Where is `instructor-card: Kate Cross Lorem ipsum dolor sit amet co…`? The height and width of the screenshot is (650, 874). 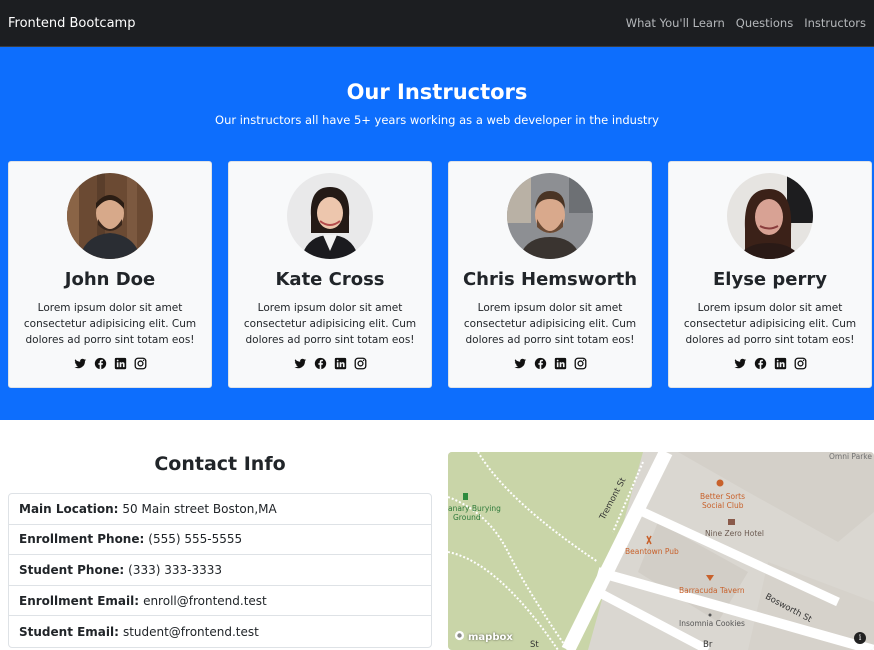 instructor-card: Kate Cross Lorem ipsum dolor sit amet co… is located at coordinates (330, 274).